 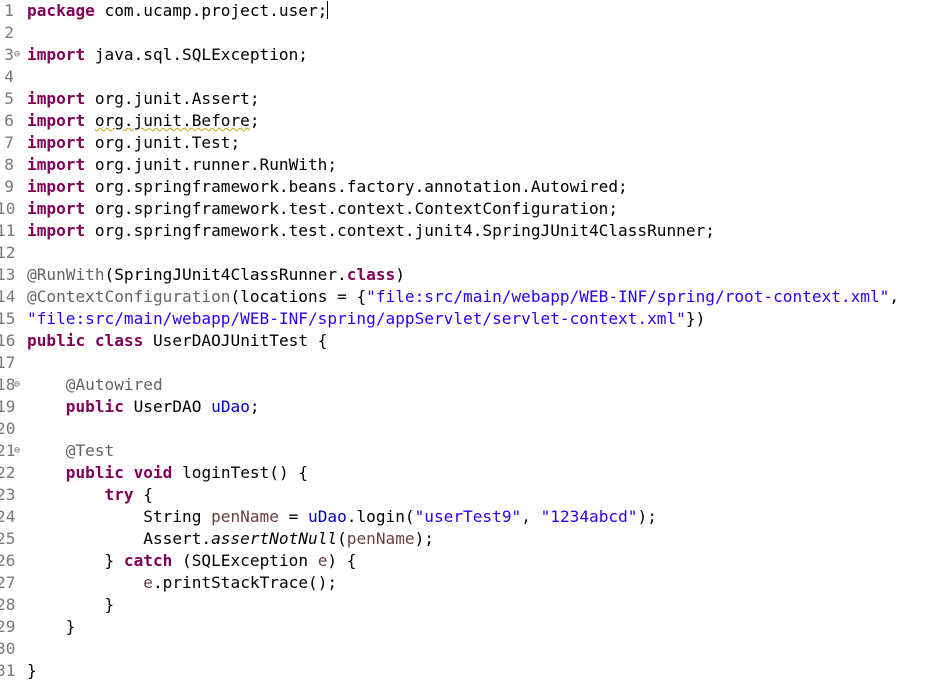 I want to click on code-token: UserDAO, so click(x=167, y=406).